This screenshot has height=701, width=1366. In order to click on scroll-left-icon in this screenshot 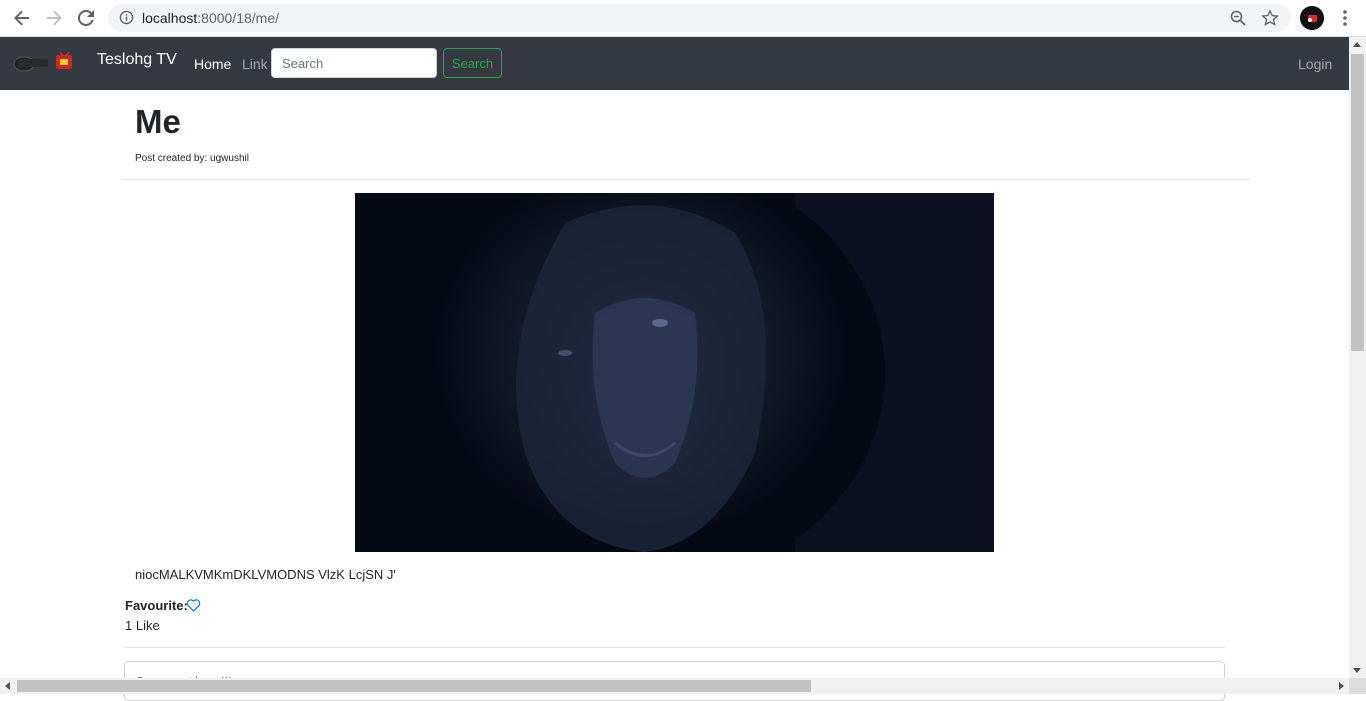, I will do `click(7, 686)`.